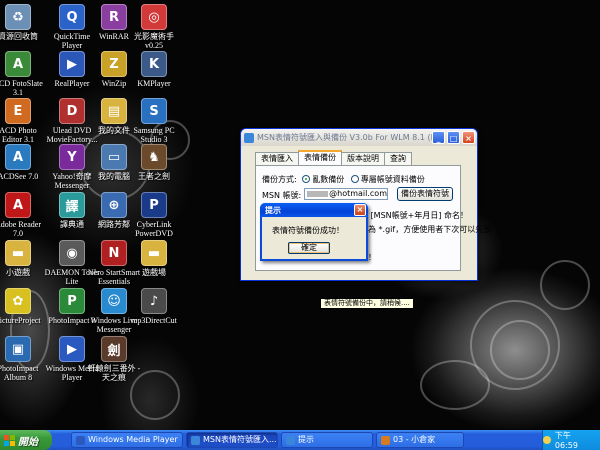 This screenshot has height=450, width=600. What do you see at coordinates (114, 17) in the screenshot?
I see `winrar-icon: R` at bounding box center [114, 17].